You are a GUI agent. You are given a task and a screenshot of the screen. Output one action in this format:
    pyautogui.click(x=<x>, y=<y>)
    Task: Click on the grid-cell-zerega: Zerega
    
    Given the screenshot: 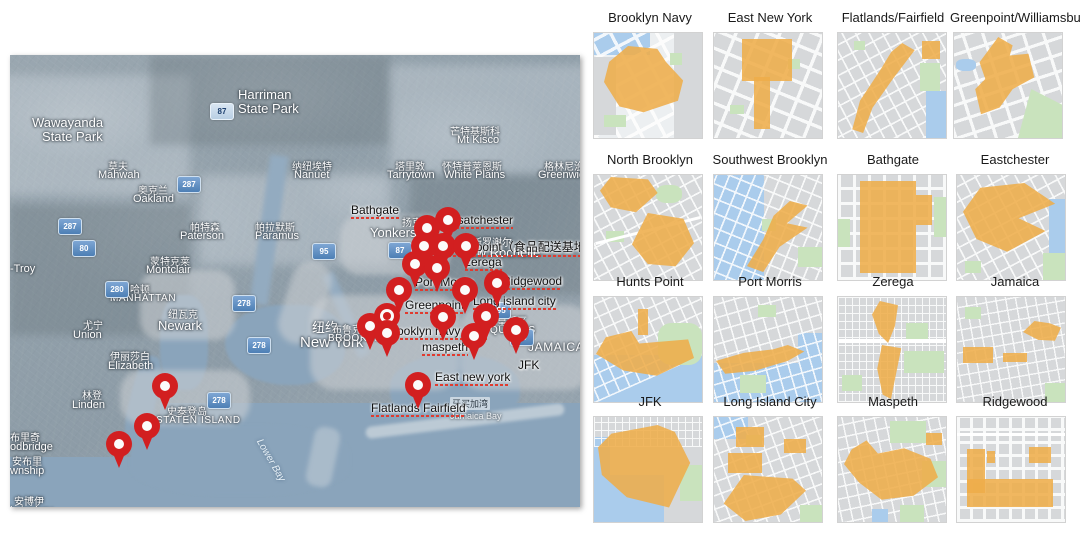 What is the action you would take?
    pyautogui.click(x=893, y=344)
    